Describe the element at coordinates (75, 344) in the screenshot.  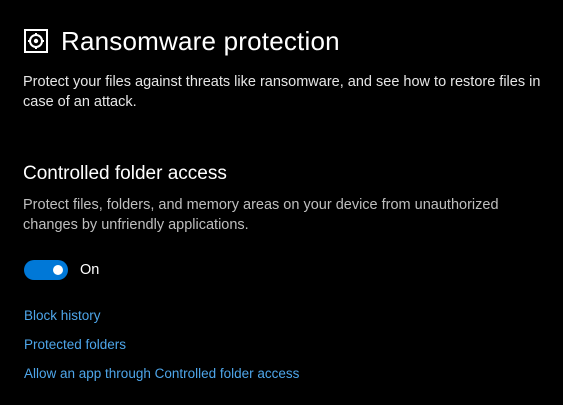
I see `protected-folders-link: Protected folders` at that location.